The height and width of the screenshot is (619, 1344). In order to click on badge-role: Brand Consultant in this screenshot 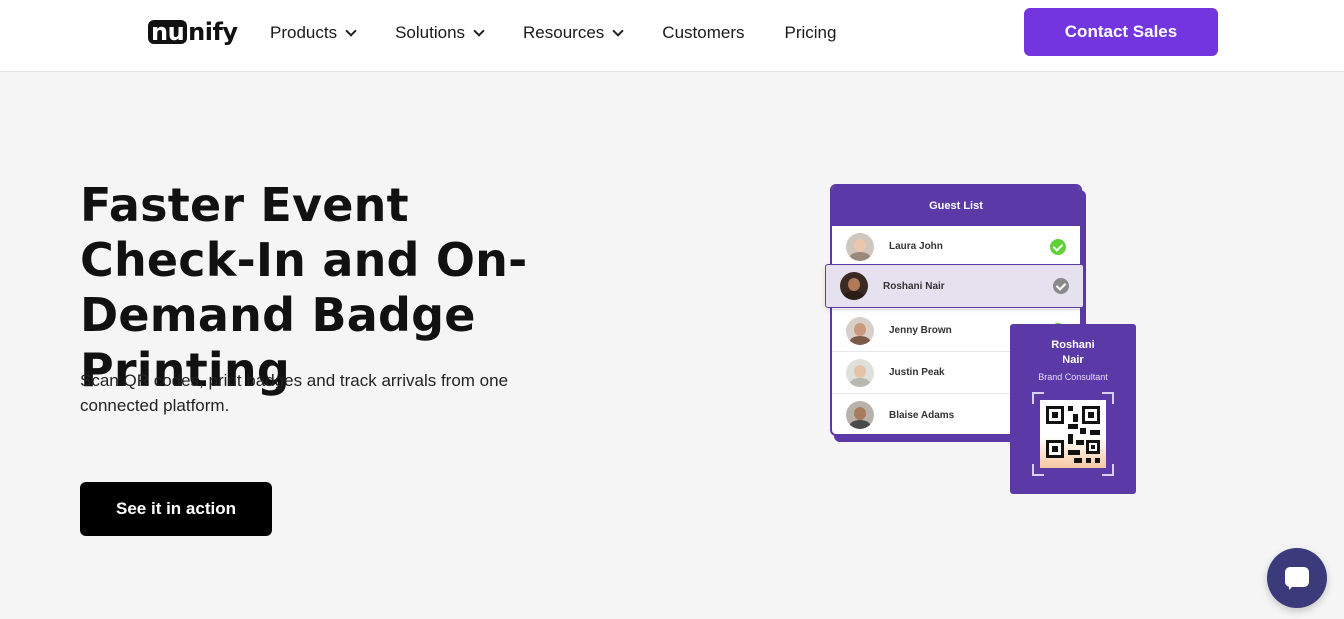, I will do `click(1073, 377)`.